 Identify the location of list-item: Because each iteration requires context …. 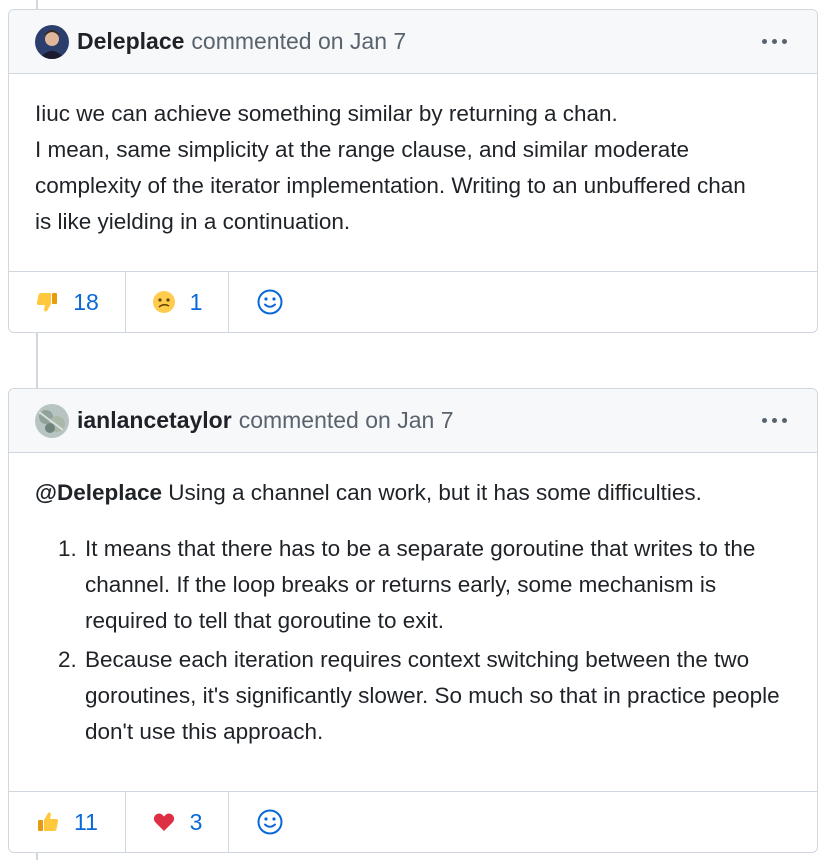
(437, 696).